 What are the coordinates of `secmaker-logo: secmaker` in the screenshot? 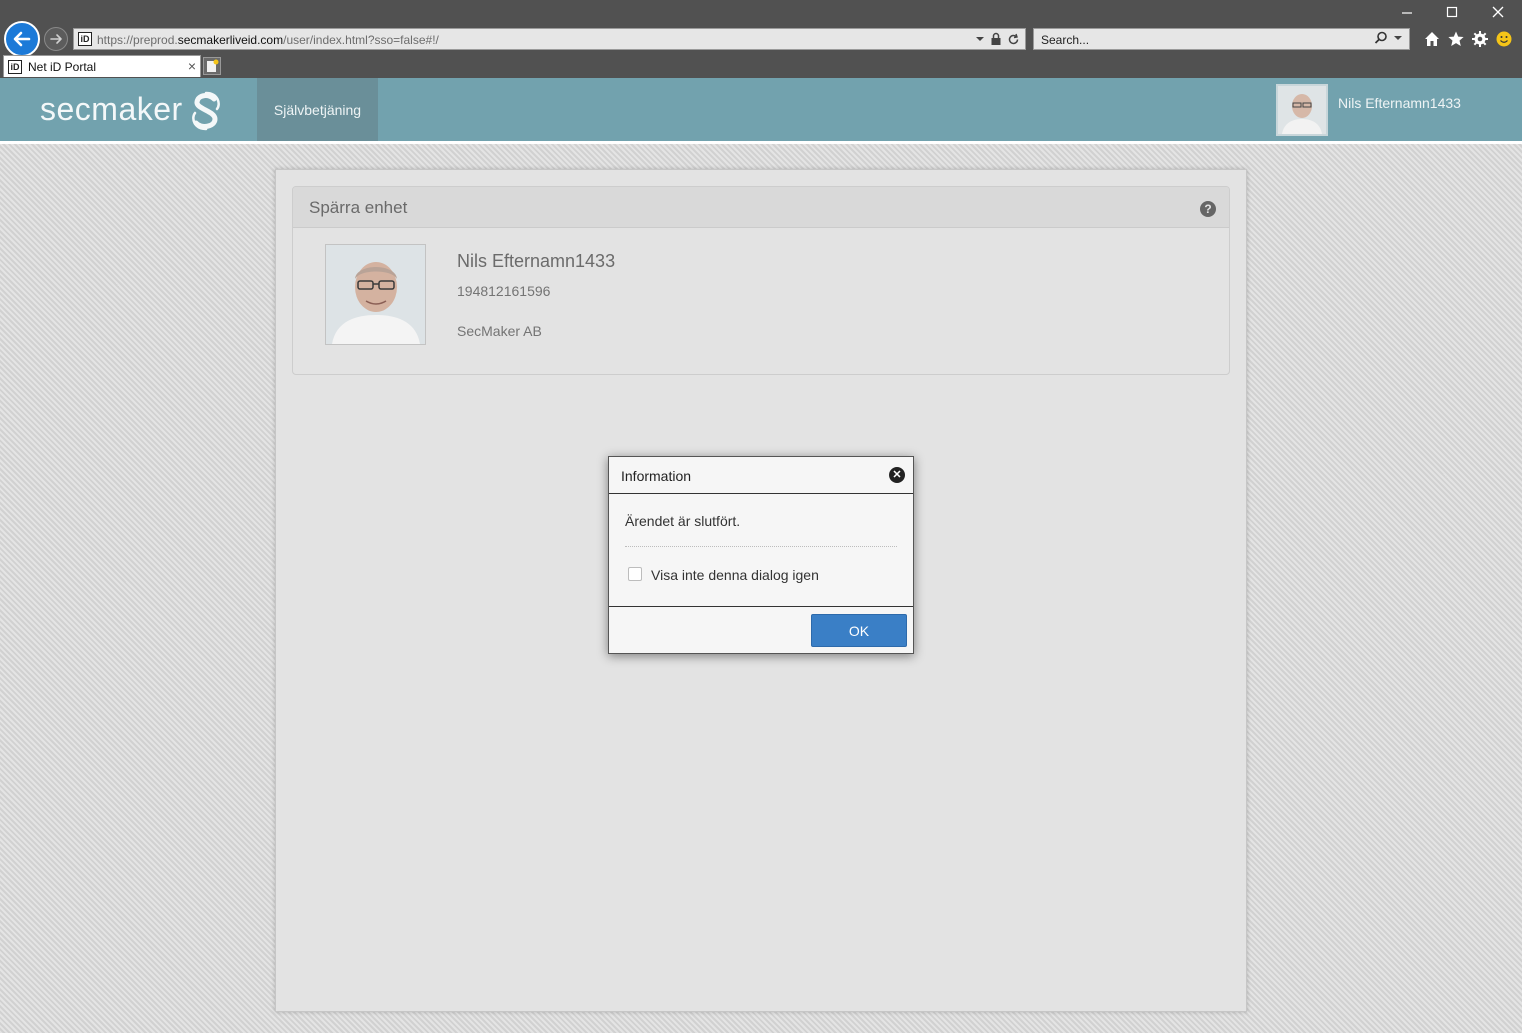 It's located at (111, 109).